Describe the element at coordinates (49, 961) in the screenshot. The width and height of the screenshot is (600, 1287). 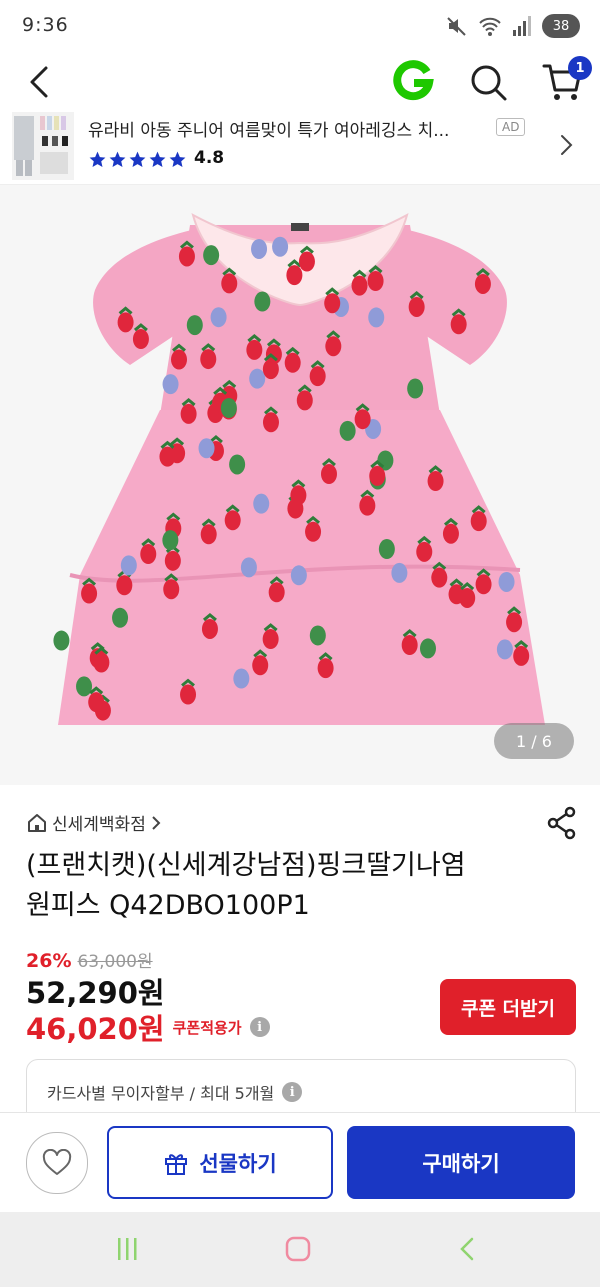
I see `discount-rate: 26%` at that location.